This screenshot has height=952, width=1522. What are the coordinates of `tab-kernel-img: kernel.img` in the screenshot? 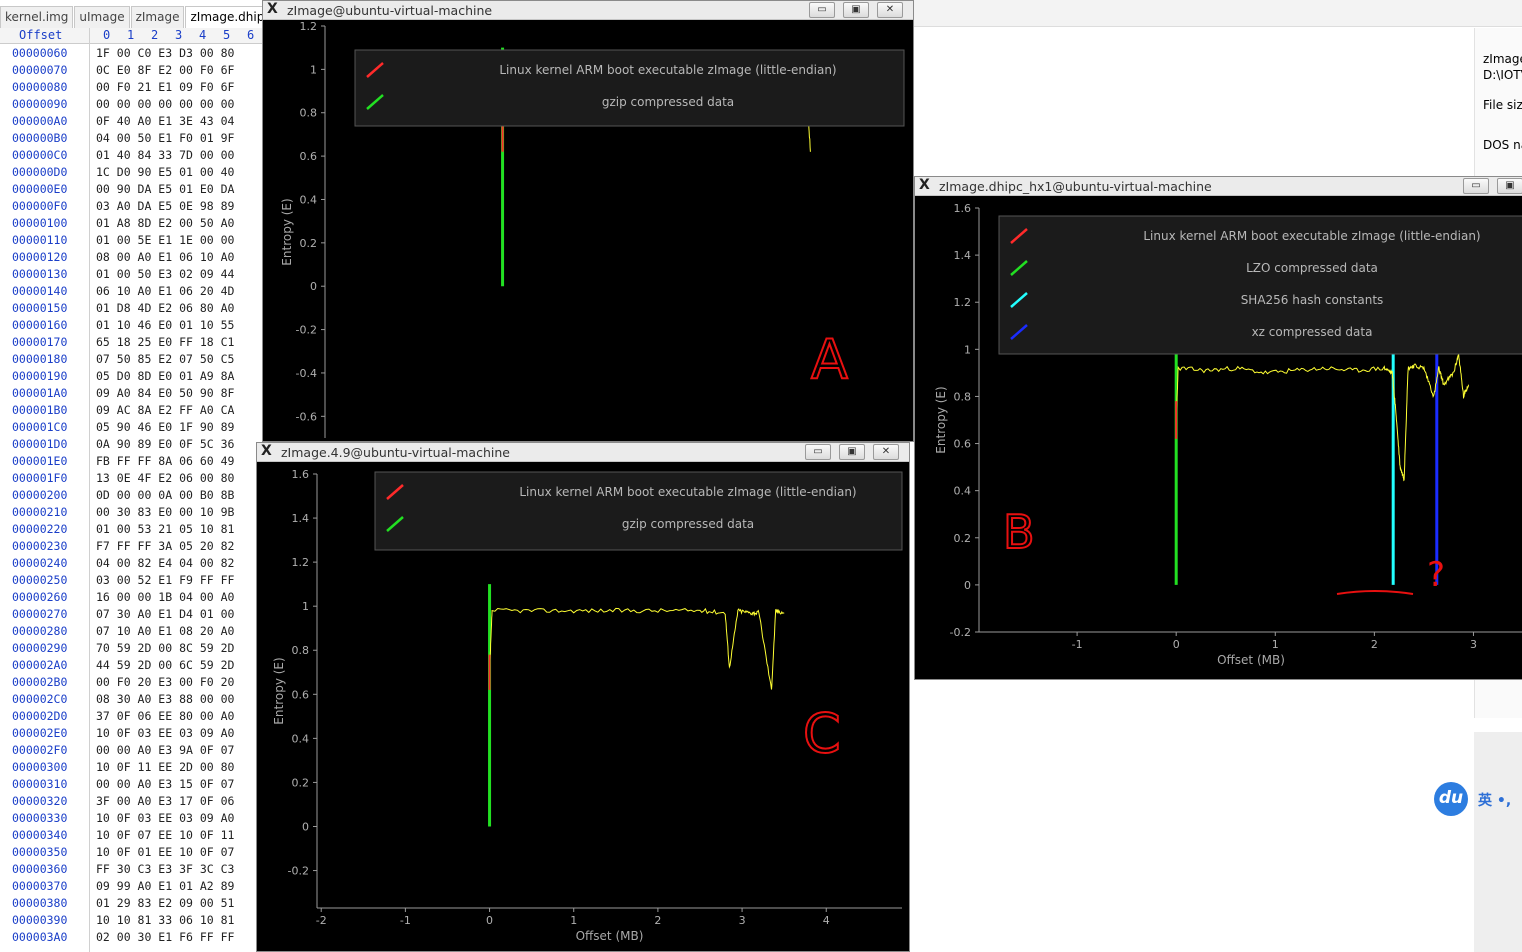 It's located at (37, 17).